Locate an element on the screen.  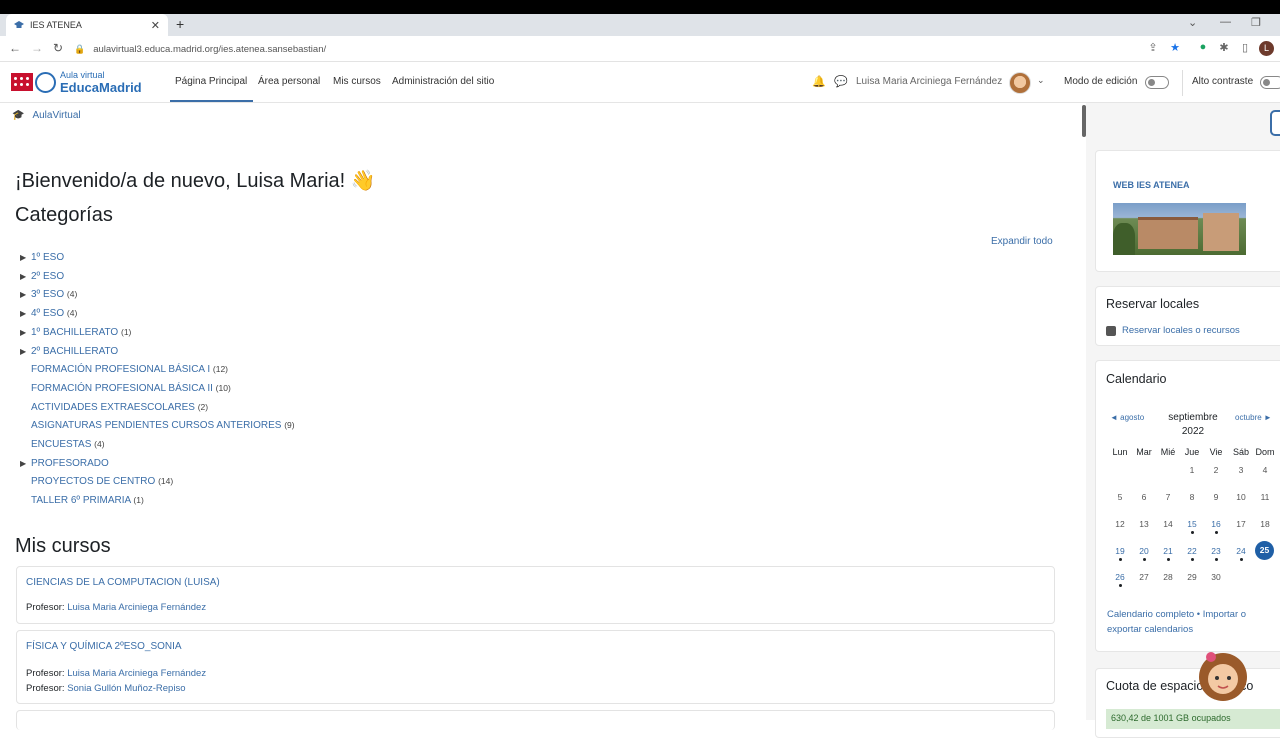
calendar-day: 22 is located at coordinates (1192, 553).